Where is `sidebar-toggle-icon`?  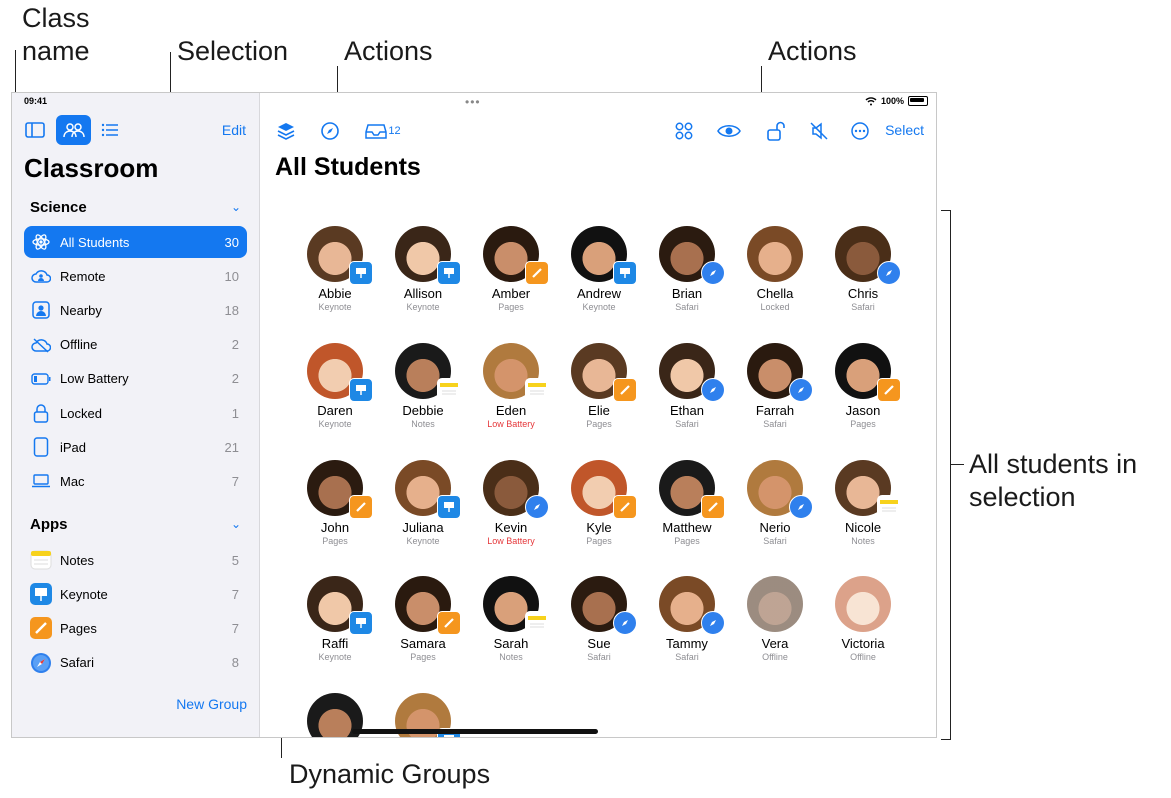 sidebar-toggle-icon is located at coordinates (35, 130).